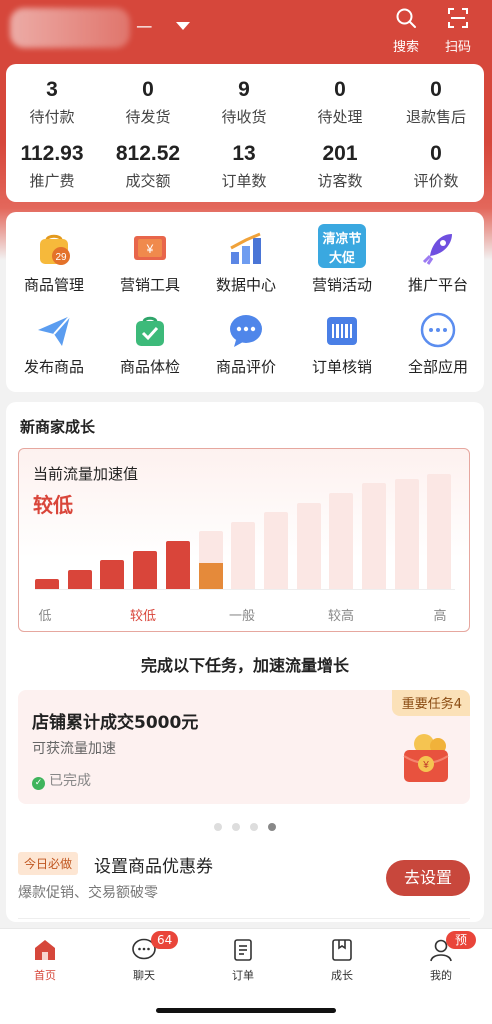  What do you see at coordinates (244, 153) in the screenshot?
I see `stat-value: 13` at bounding box center [244, 153].